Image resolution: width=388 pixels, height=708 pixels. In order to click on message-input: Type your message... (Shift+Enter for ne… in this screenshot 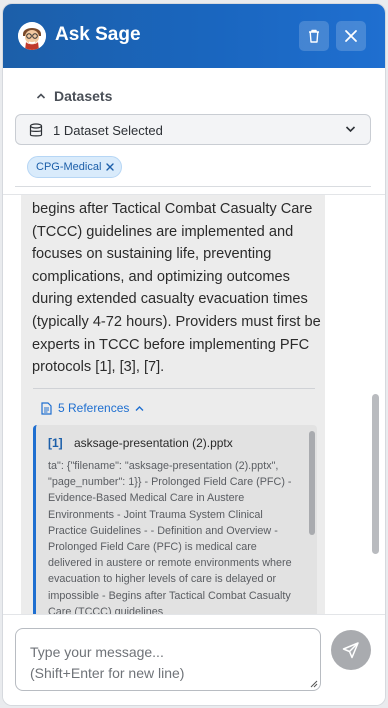, I will do `click(168, 659)`.